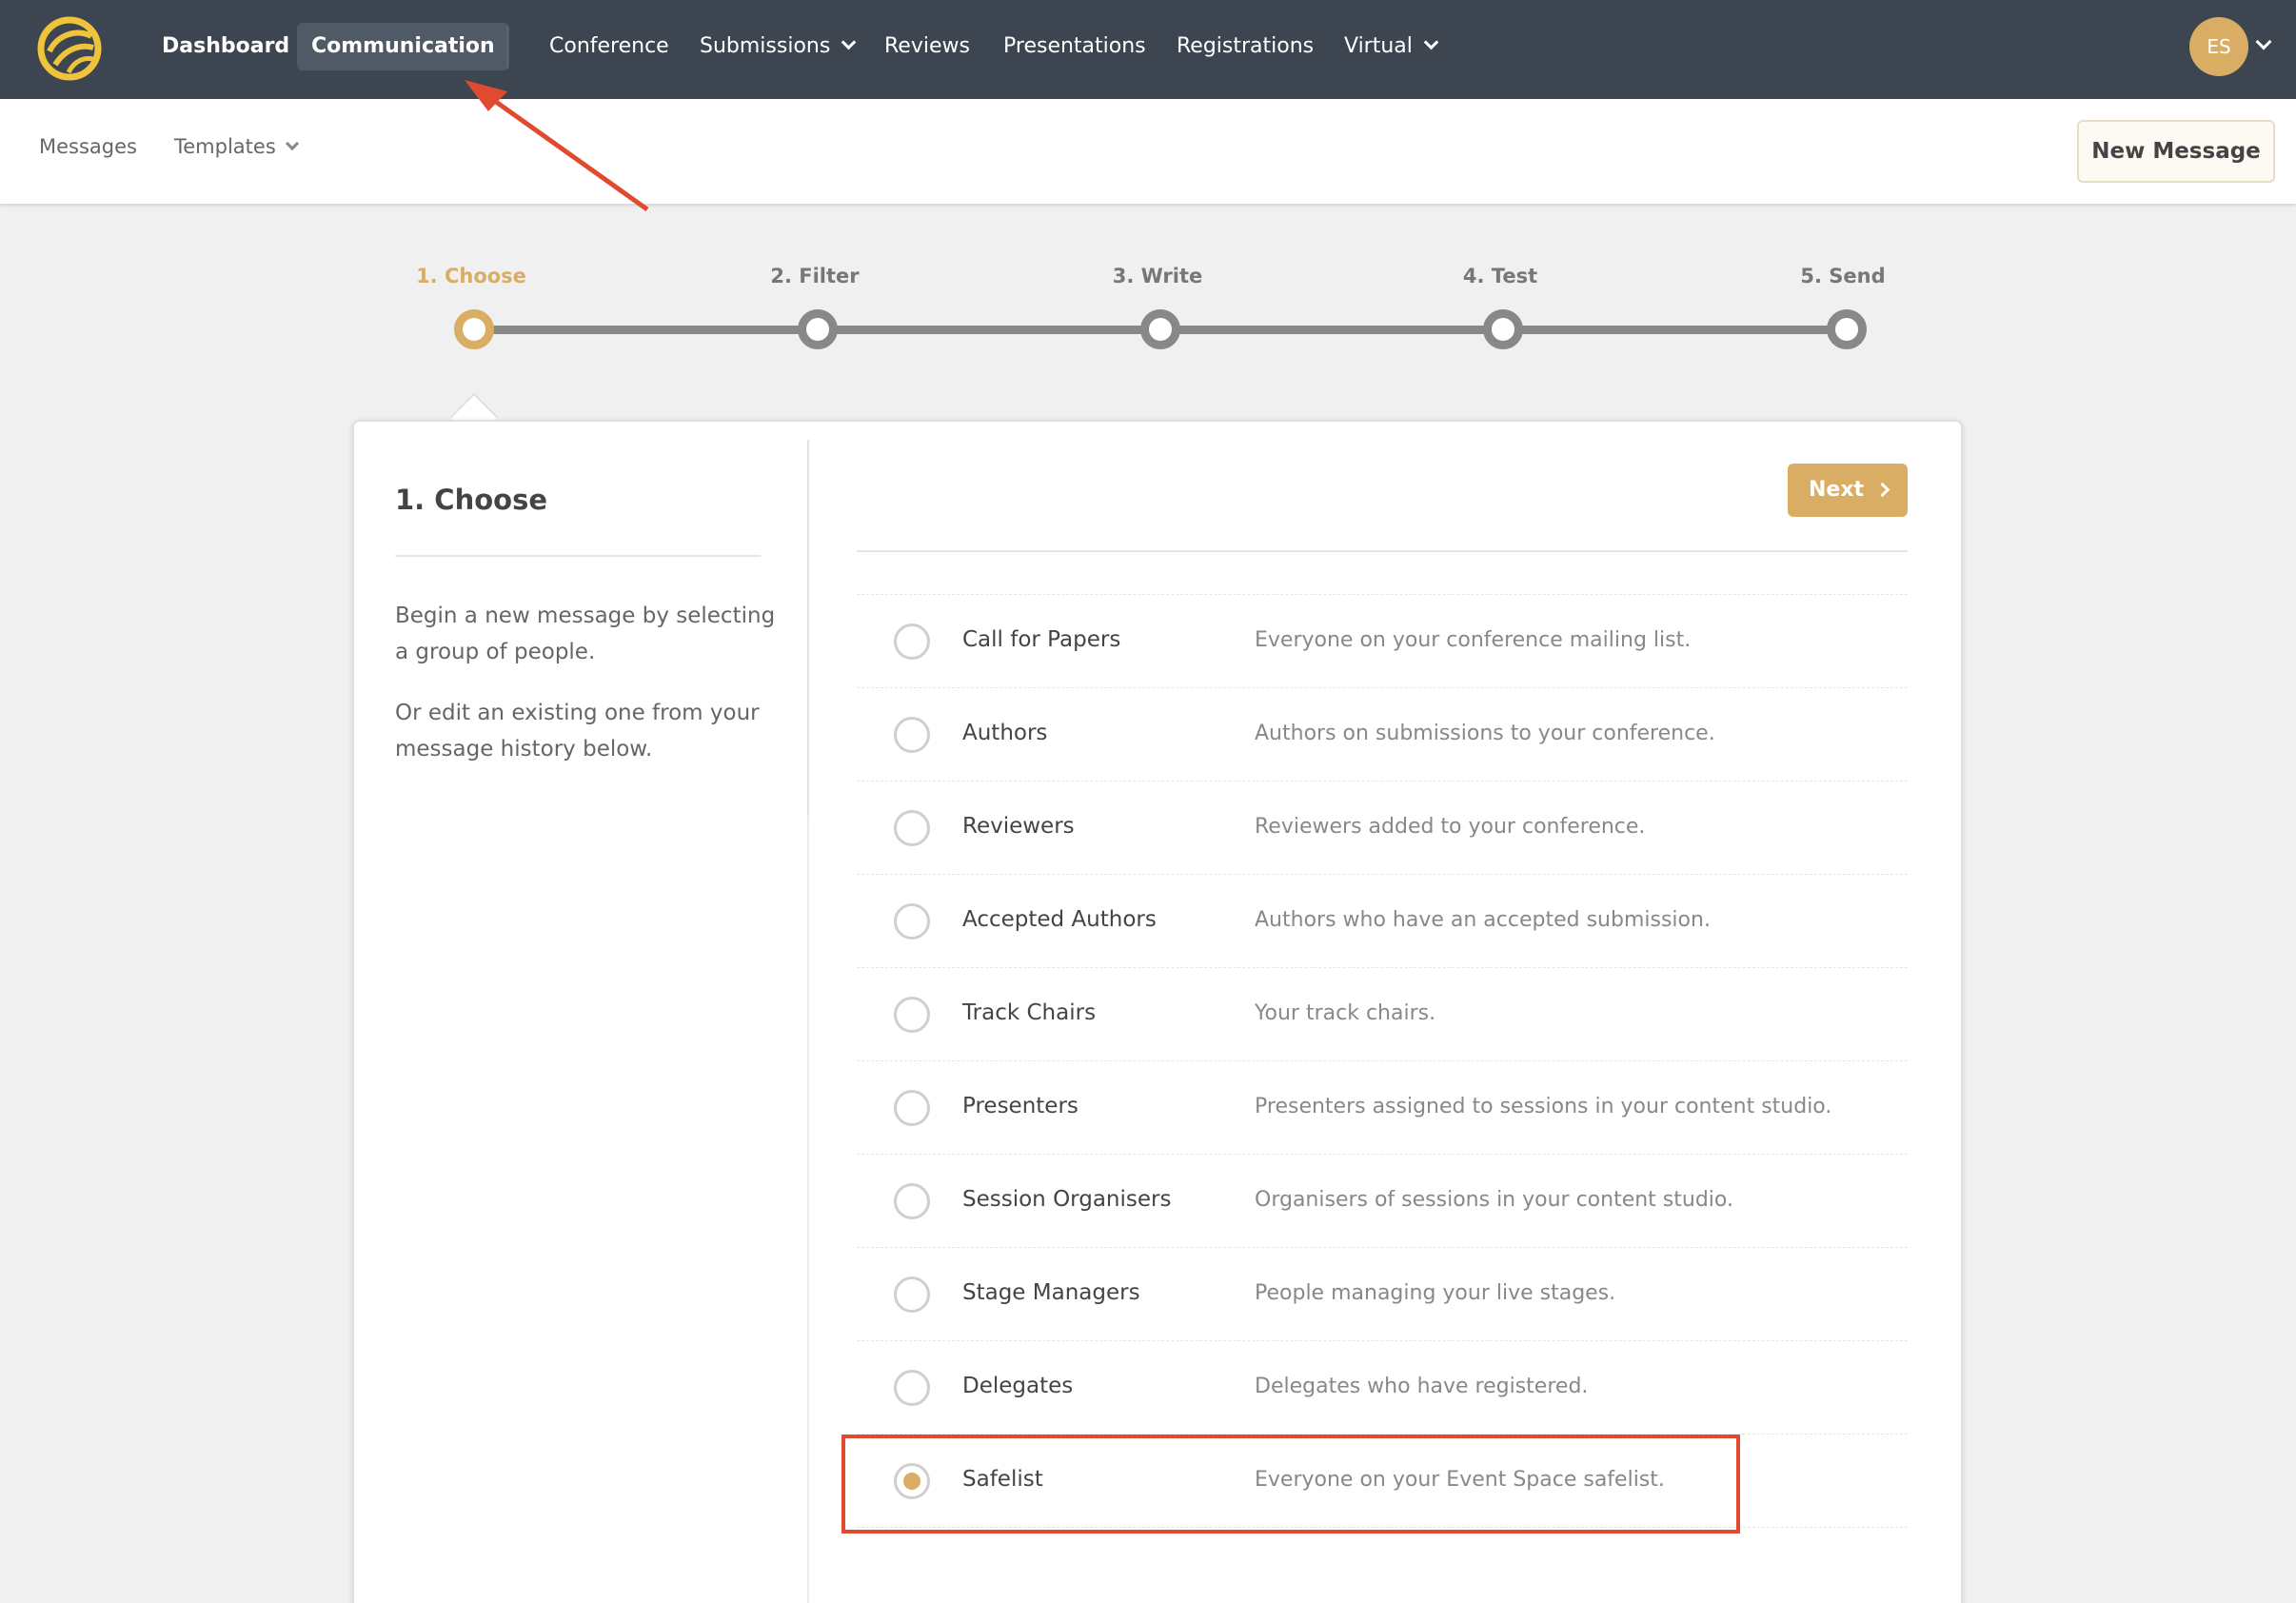  Describe the element at coordinates (471, 500) in the screenshot. I see `panel-title: 1. Choose` at that location.